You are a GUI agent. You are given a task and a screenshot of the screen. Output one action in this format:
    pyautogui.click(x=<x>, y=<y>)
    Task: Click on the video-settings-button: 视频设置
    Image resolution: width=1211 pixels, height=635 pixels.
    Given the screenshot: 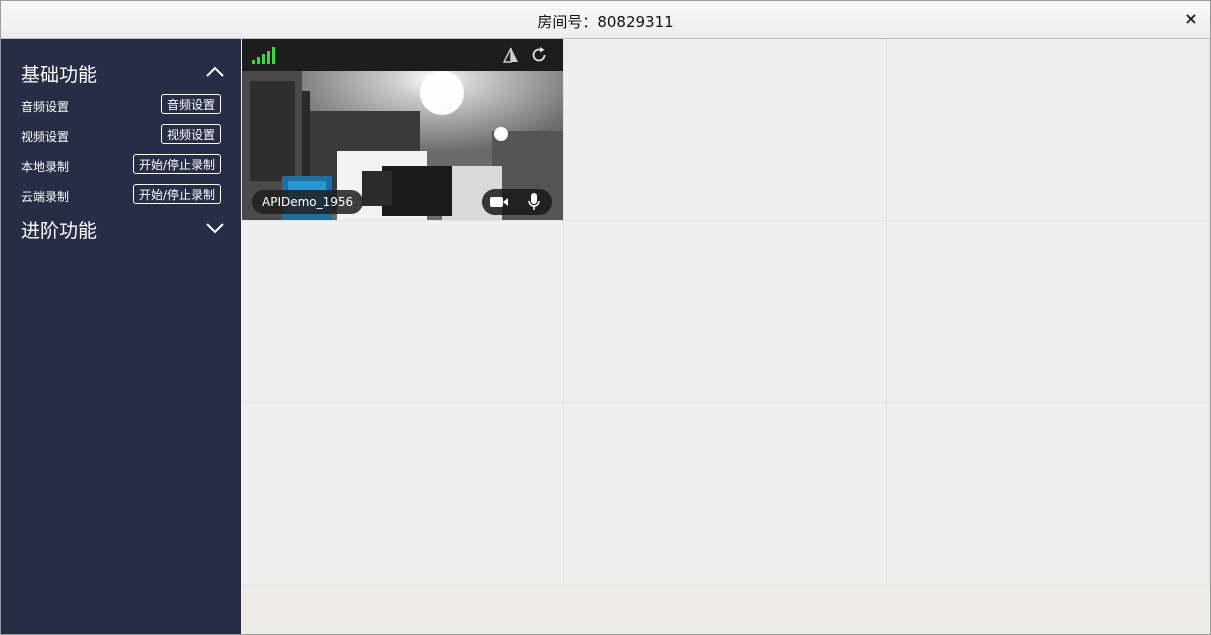 What is the action you would take?
    pyautogui.click(x=190, y=134)
    